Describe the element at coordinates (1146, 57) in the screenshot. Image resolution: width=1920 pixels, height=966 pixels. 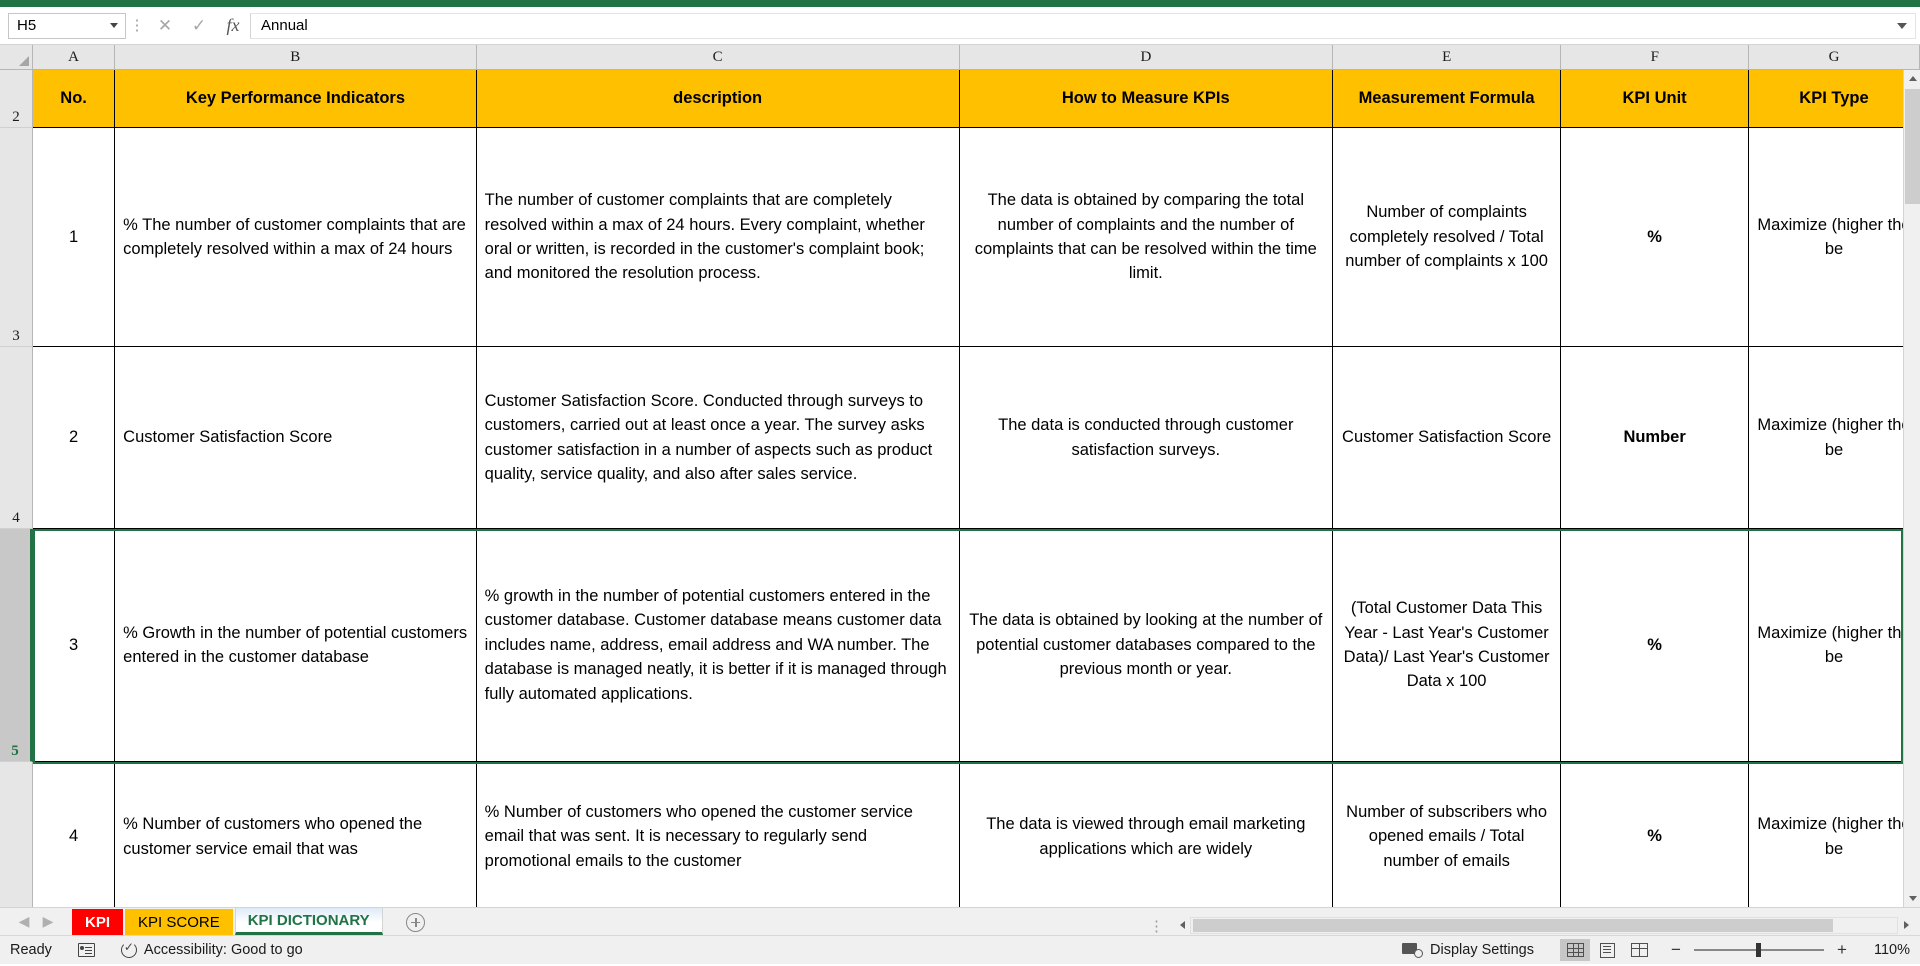
I see `column-header-d: D` at that location.